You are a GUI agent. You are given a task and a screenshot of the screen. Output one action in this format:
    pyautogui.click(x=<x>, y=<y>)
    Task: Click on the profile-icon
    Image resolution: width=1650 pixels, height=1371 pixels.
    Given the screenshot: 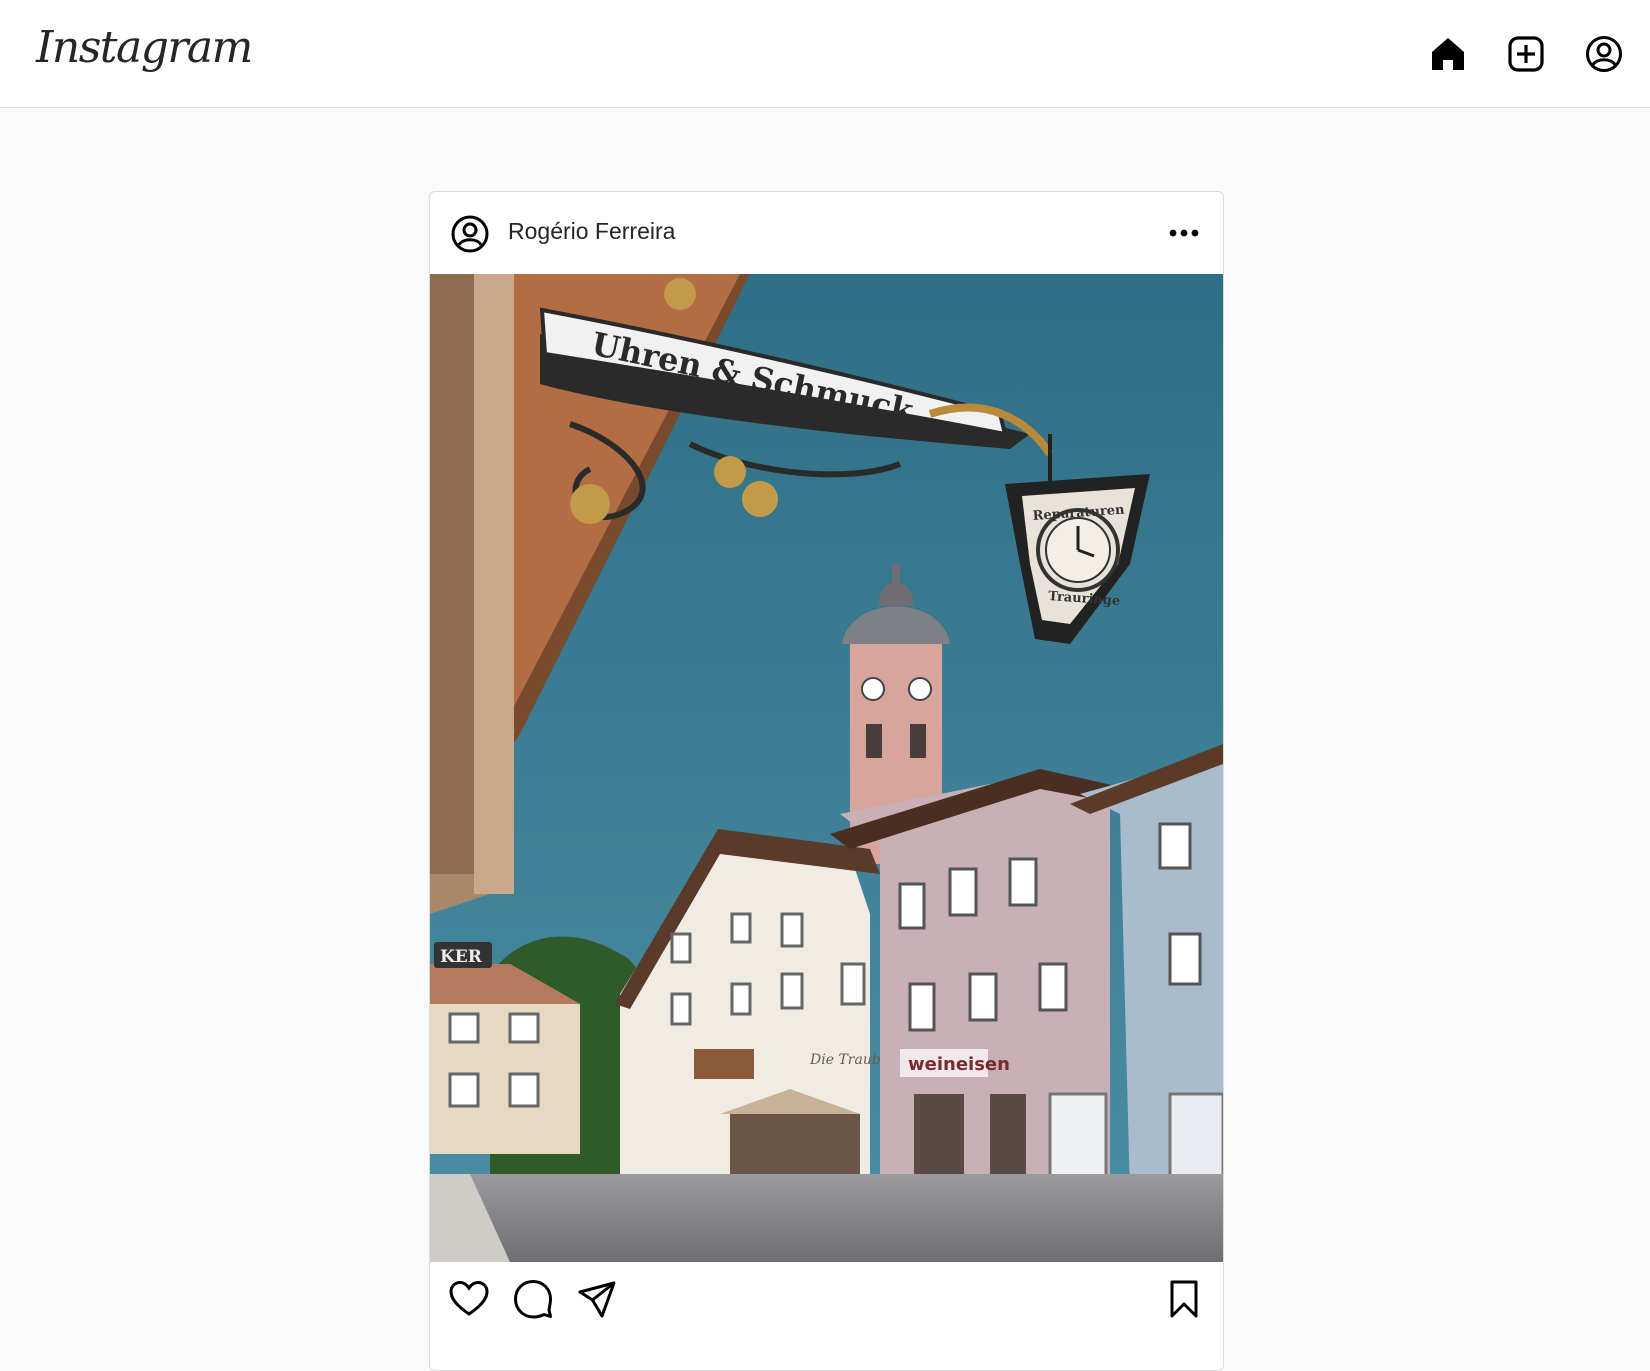 What is the action you would take?
    pyautogui.click(x=1604, y=54)
    